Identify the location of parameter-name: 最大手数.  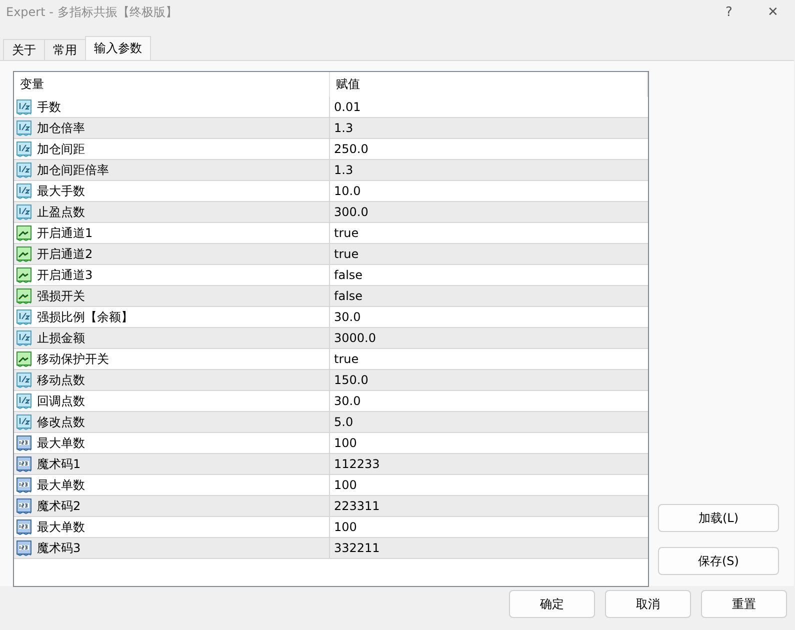
(61, 191).